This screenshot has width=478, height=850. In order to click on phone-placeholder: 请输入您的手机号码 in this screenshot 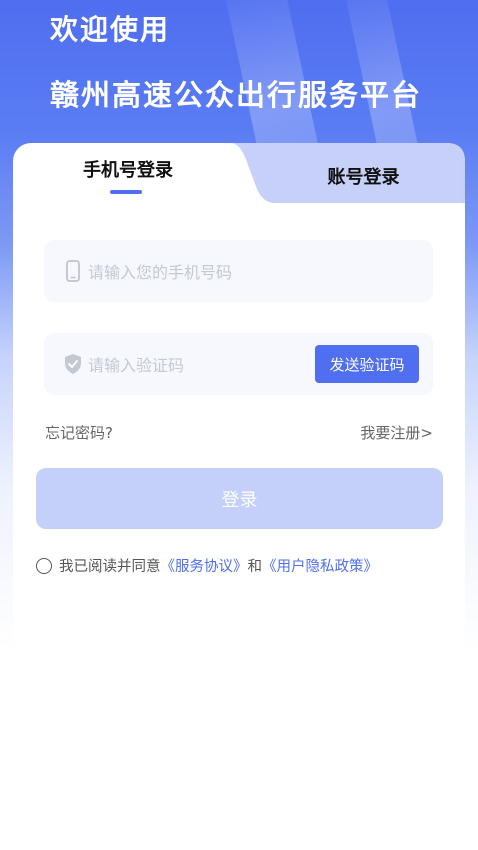, I will do `click(160, 272)`.